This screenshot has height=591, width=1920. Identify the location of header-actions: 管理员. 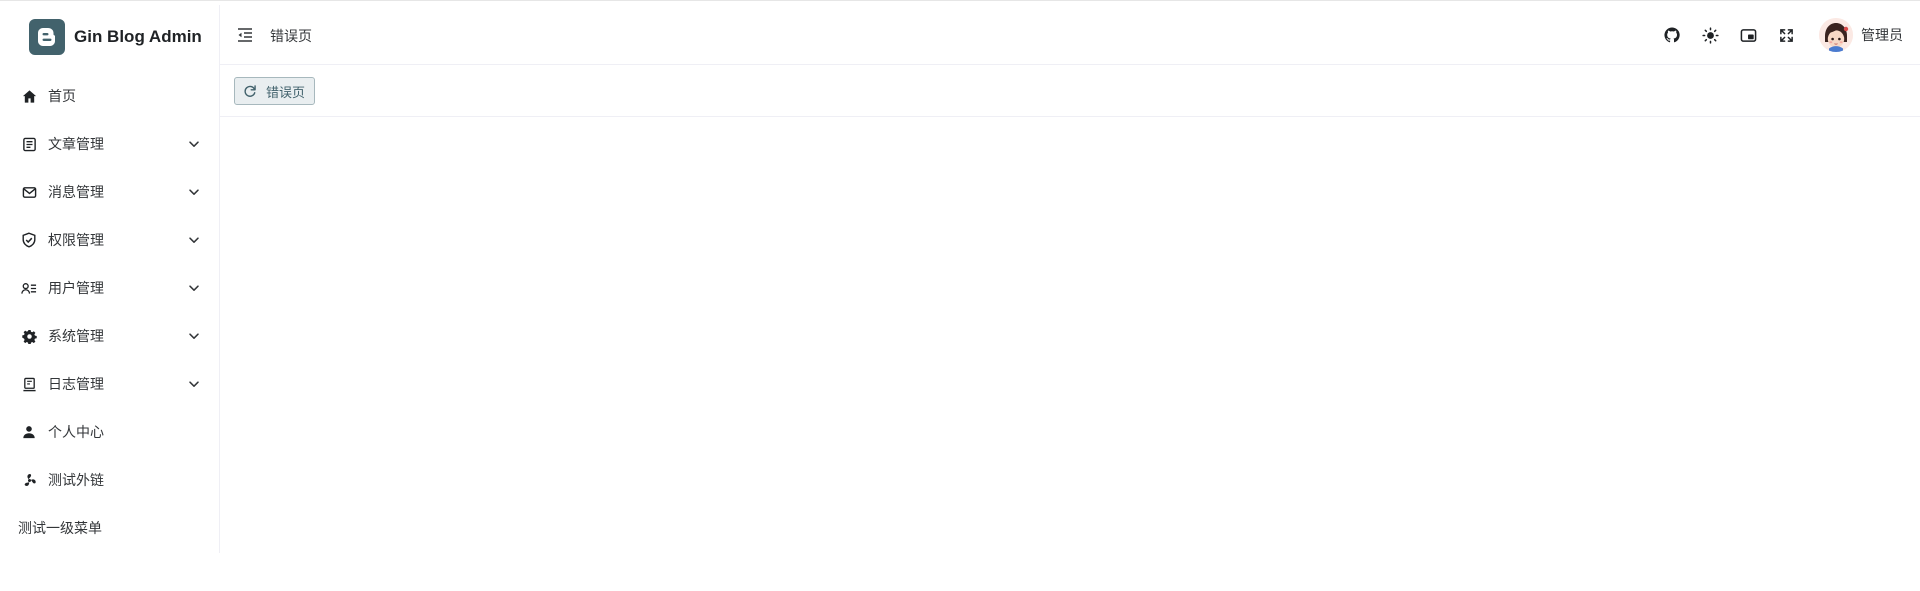
(1786, 35).